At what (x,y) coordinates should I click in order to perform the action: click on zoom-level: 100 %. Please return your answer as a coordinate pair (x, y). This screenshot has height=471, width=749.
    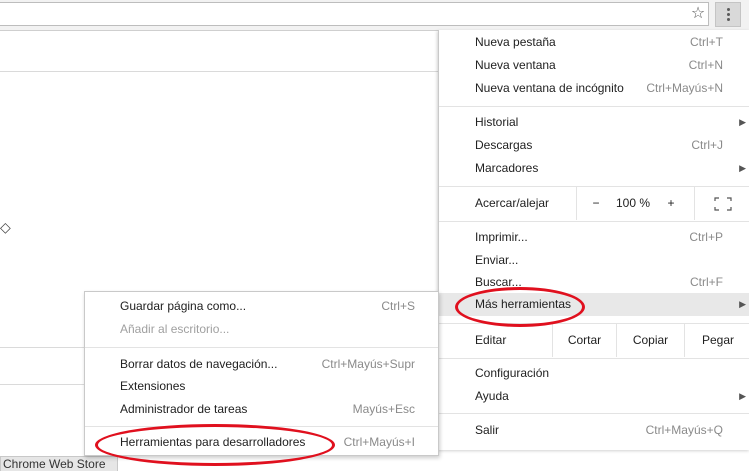
    Looking at the image, I should click on (633, 203).